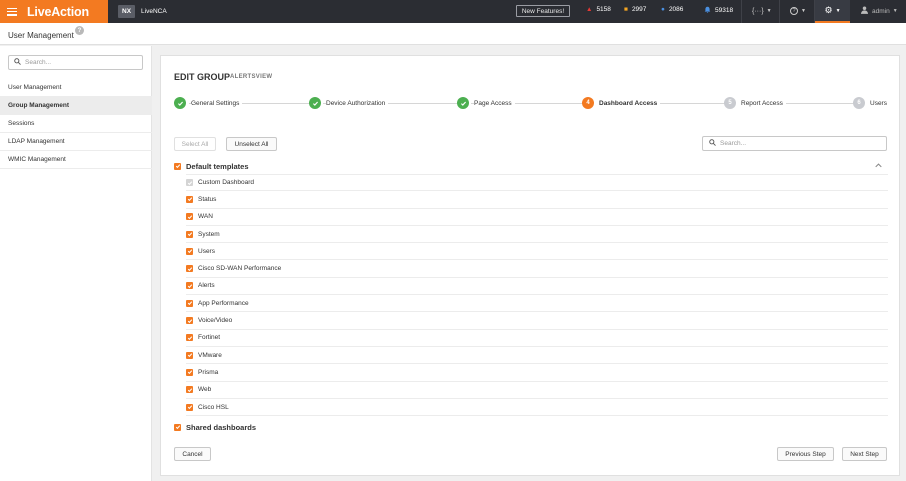 The image size is (906, 481). What do you see at coordinates (205, 217) in the screenshot?
I see `list-item-label: WAN` at bounding box center [205, 217].